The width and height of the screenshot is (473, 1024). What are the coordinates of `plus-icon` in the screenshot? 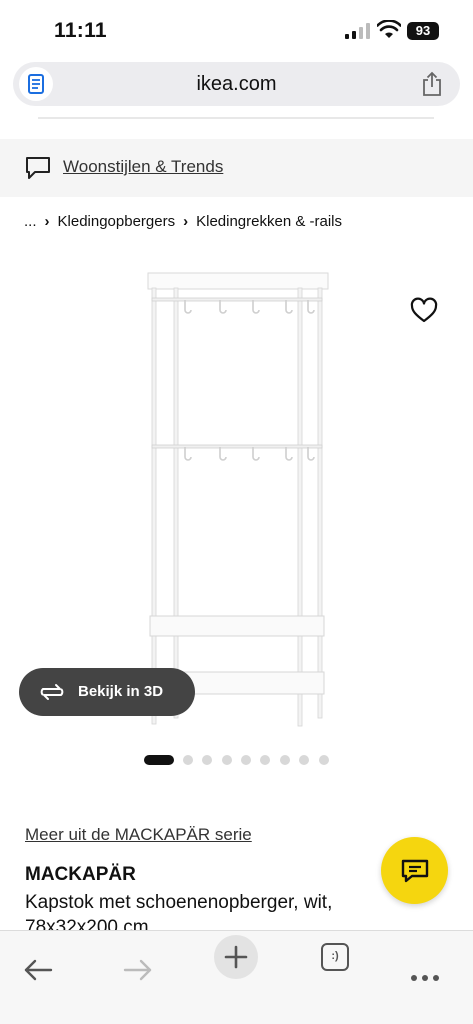 It's located at (236, 957).